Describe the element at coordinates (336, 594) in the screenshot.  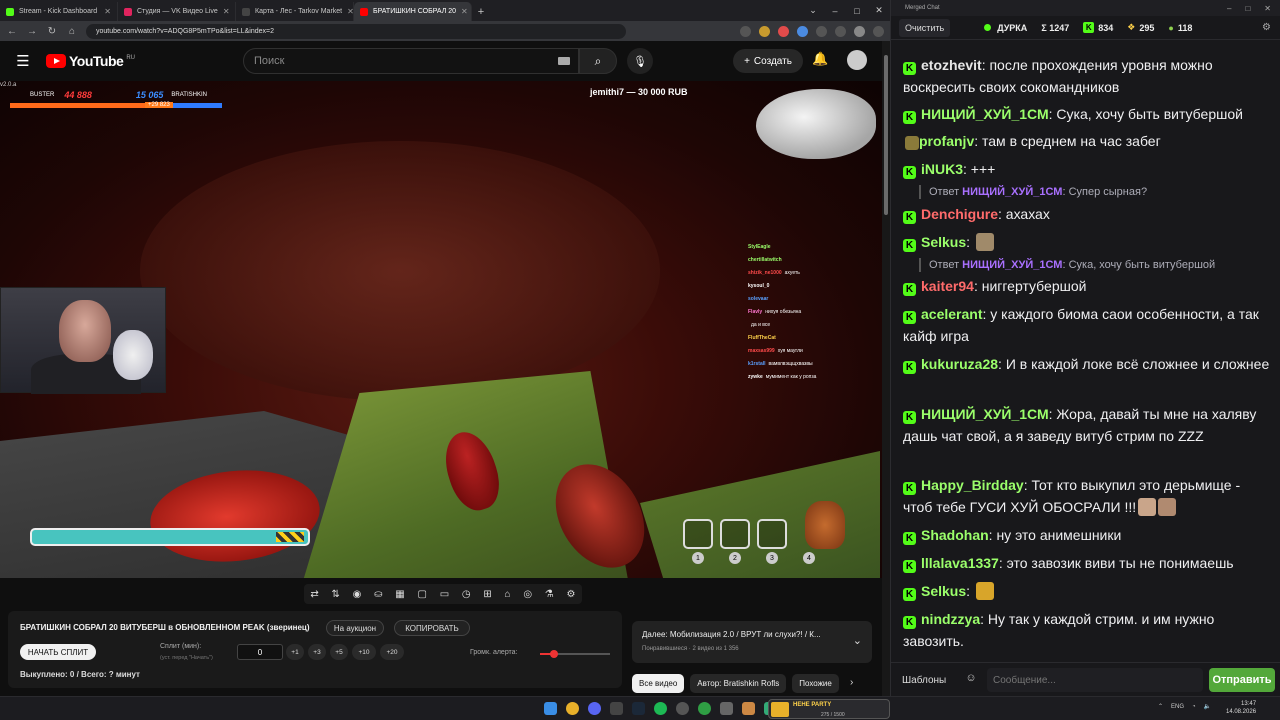
I see `sort-icon: ⇅` at that location.